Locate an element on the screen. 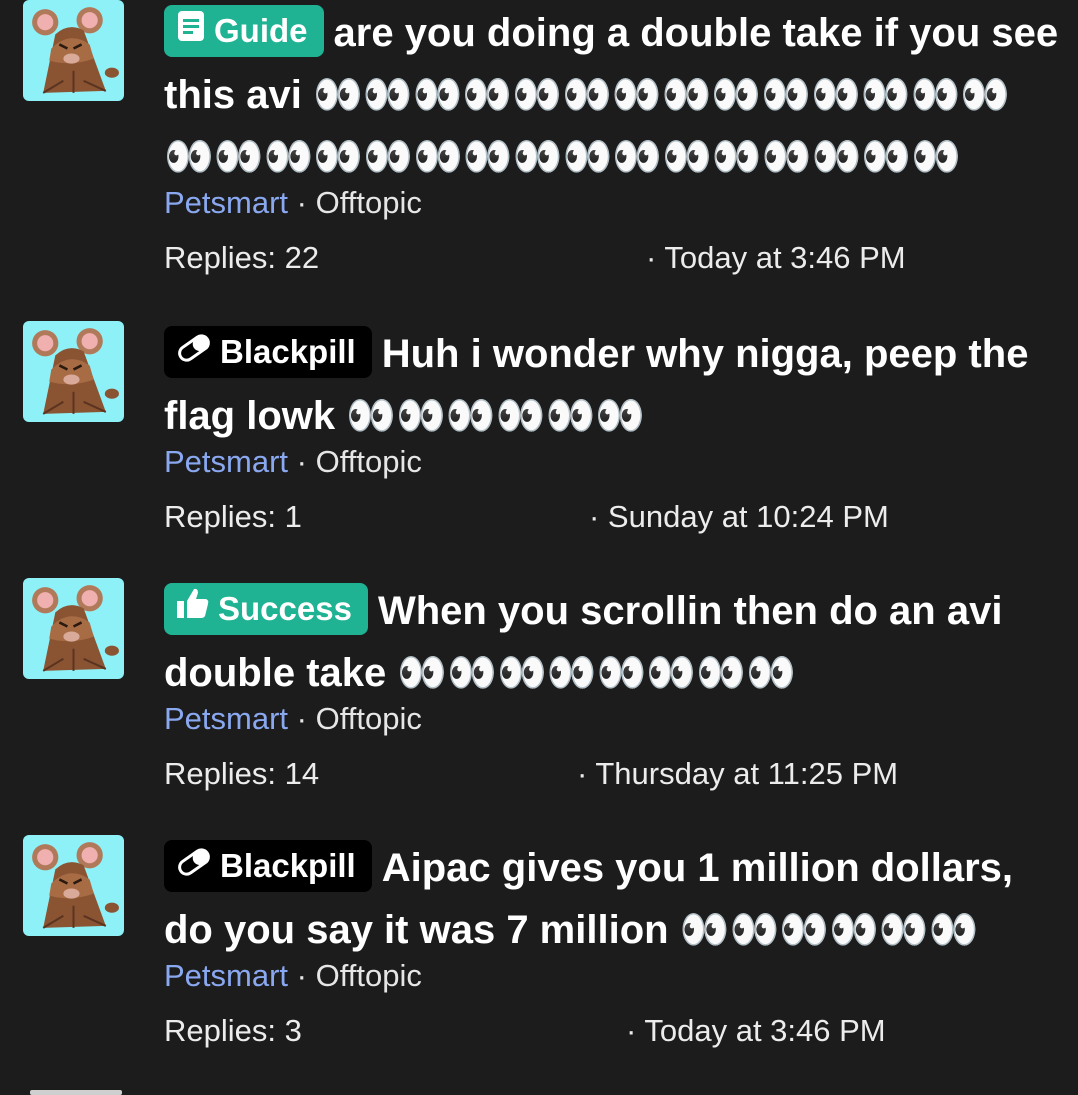 This screenshot has height=1095, width=1078. prefix-badge-guide: Guide is located at coordinates (244, 31).